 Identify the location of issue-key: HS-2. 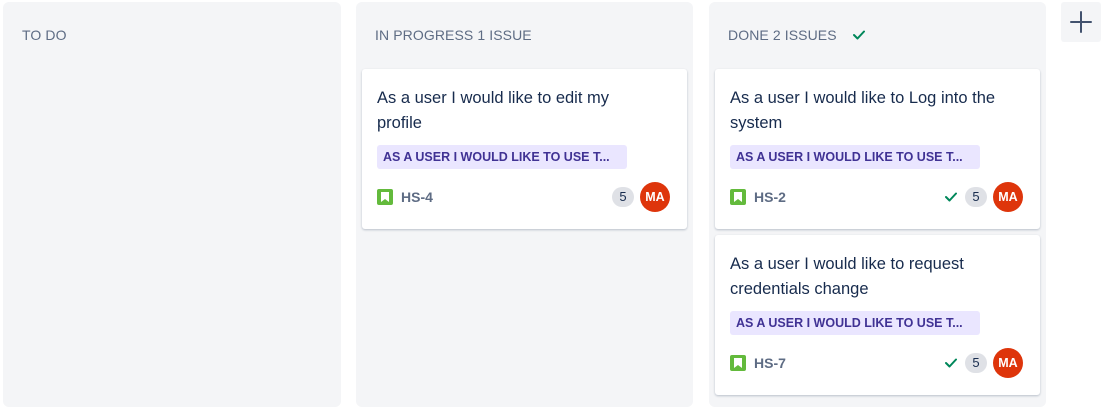
(770, 197).